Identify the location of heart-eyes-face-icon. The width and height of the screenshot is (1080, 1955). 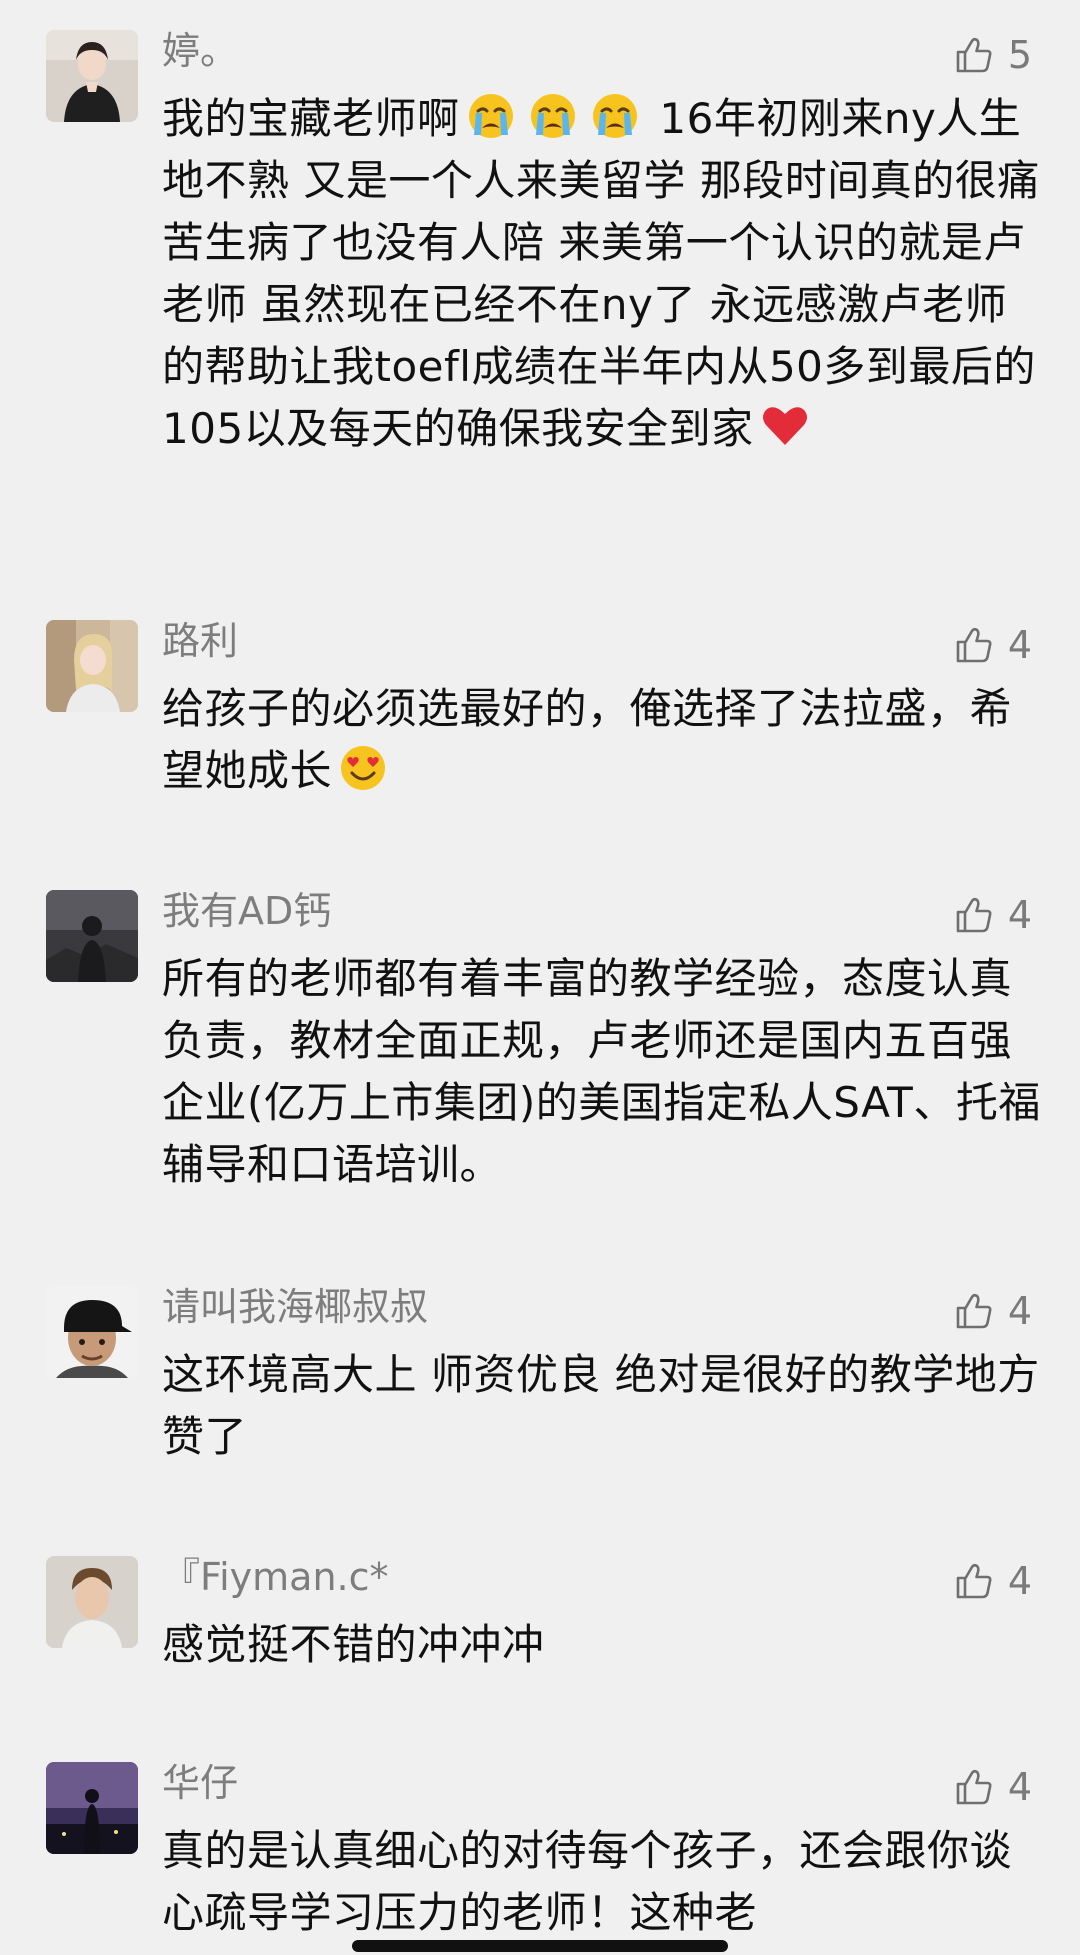
(363, 768).